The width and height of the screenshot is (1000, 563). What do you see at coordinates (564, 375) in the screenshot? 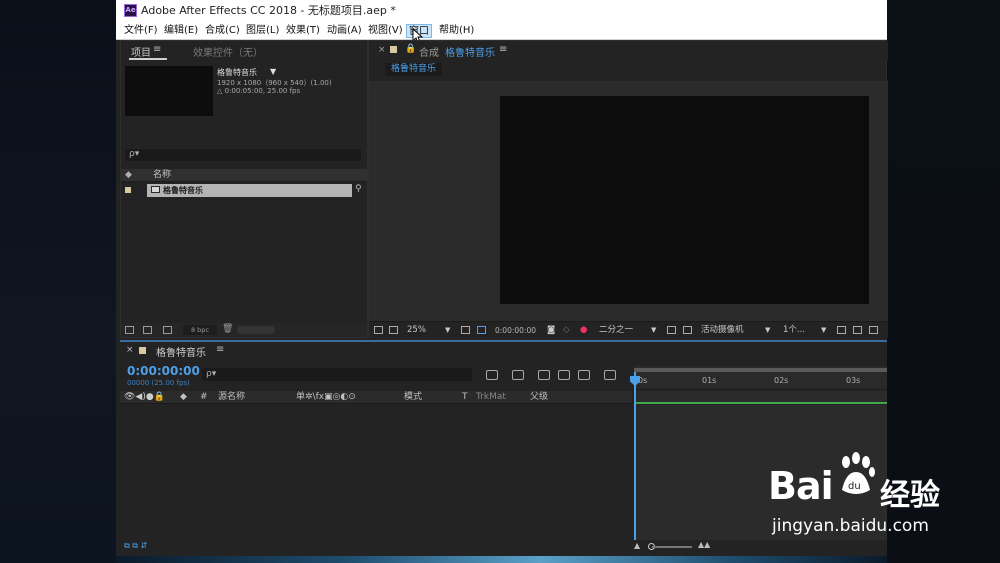
I see `frame-blending-icon` at bounding box center [564, 375].